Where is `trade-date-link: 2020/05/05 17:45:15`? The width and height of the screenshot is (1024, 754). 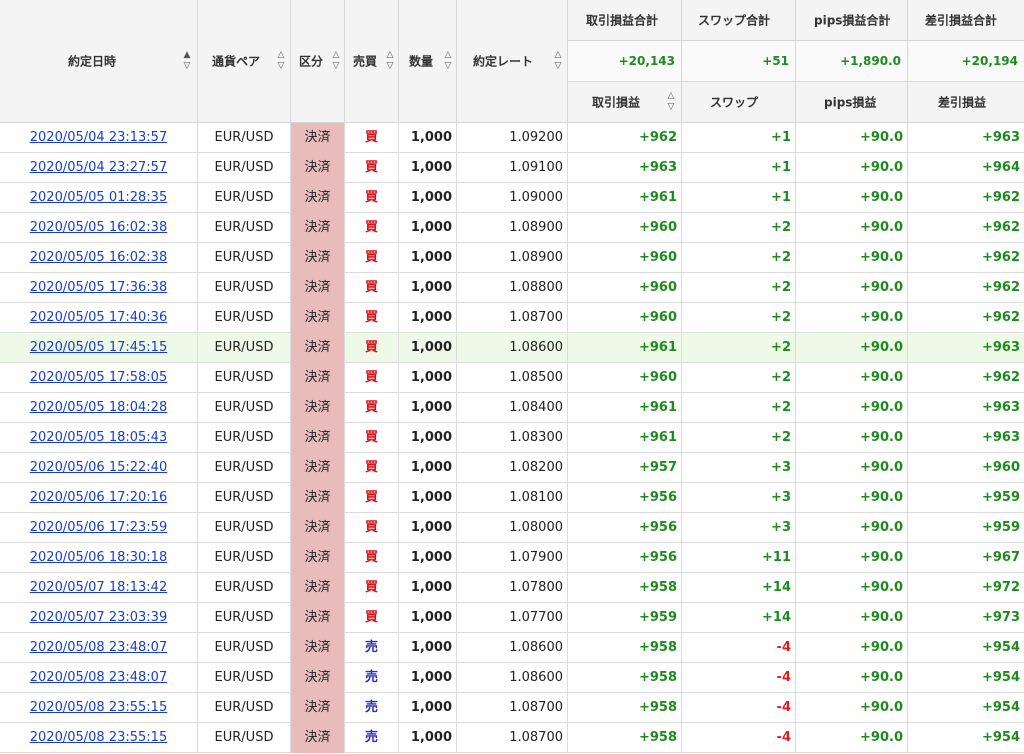
trade-date-link: 2020/05/05 17:45:15 is located at coordinates (98, 347).